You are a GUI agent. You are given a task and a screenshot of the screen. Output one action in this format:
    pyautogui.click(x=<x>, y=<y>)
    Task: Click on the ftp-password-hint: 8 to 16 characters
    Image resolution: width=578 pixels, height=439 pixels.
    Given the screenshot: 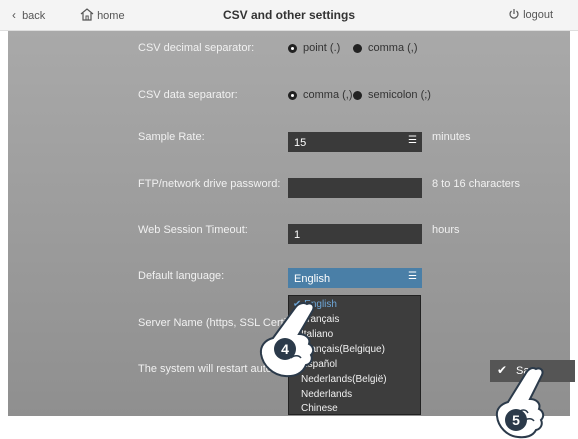 What is the action you would take?
    pyautogui.click(x=476, y=184)
    